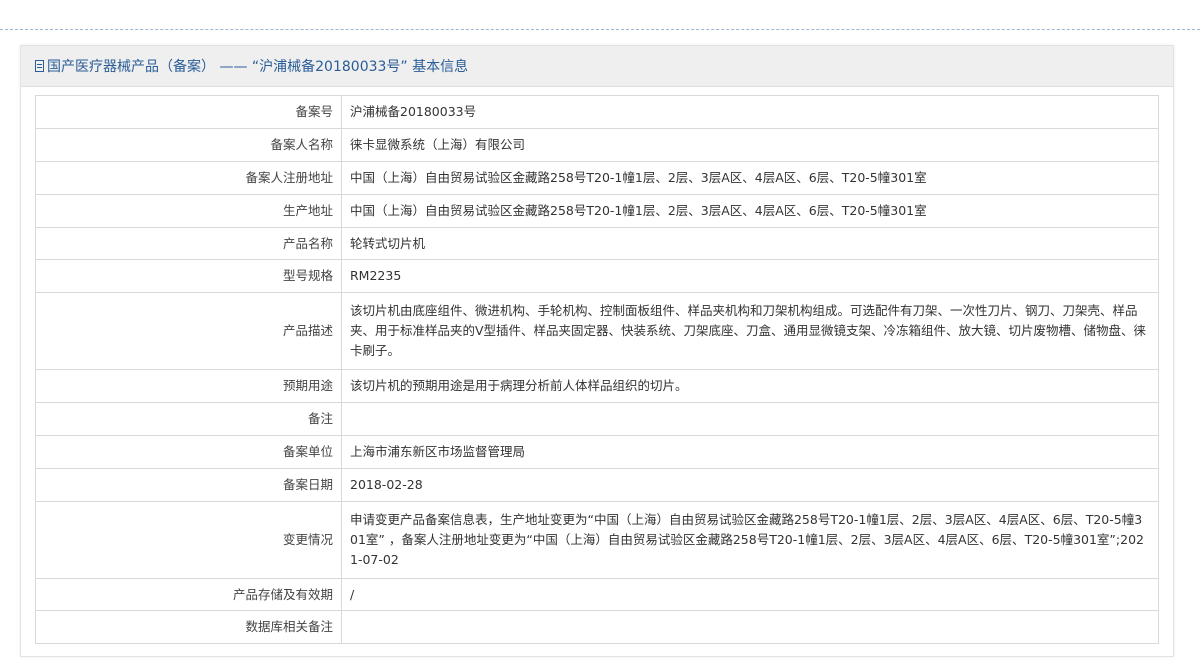  What do you see at coordinates (750, 594) in the screenshot?
I see `value-storage-validity: /` at bounding box center [750, 594].